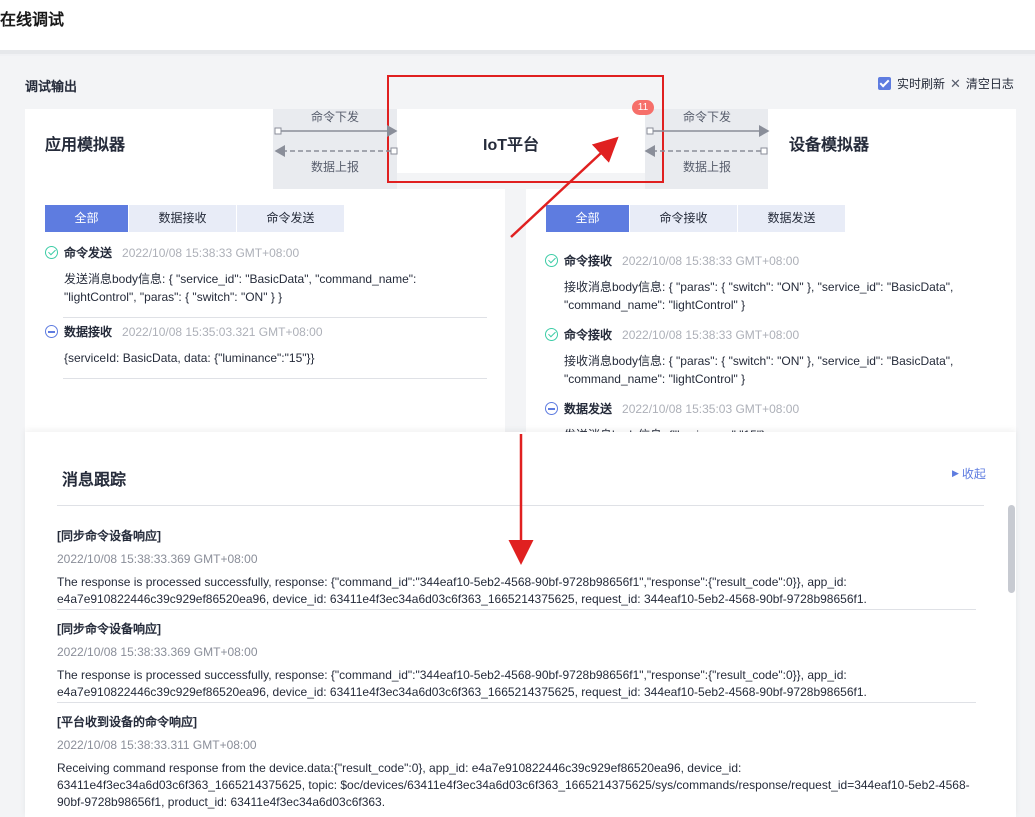  I want to click on log-type: 命令发送, so click(88, 253).